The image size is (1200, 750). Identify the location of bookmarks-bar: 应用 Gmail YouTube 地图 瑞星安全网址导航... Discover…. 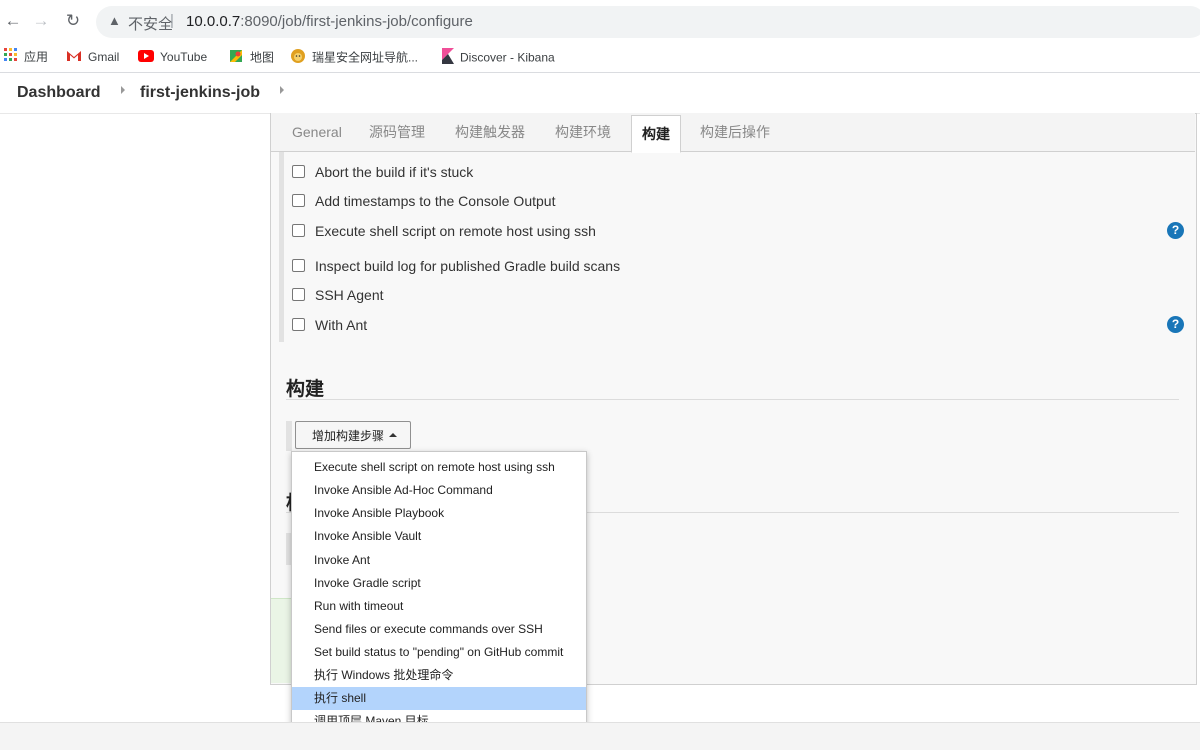
(600, 57).